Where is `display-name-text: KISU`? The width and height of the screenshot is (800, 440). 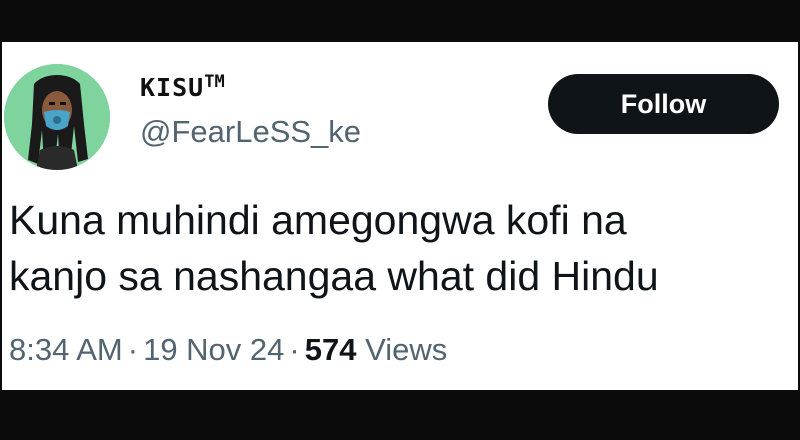
display-name-text: KISU is located at coordinates (172, 87).